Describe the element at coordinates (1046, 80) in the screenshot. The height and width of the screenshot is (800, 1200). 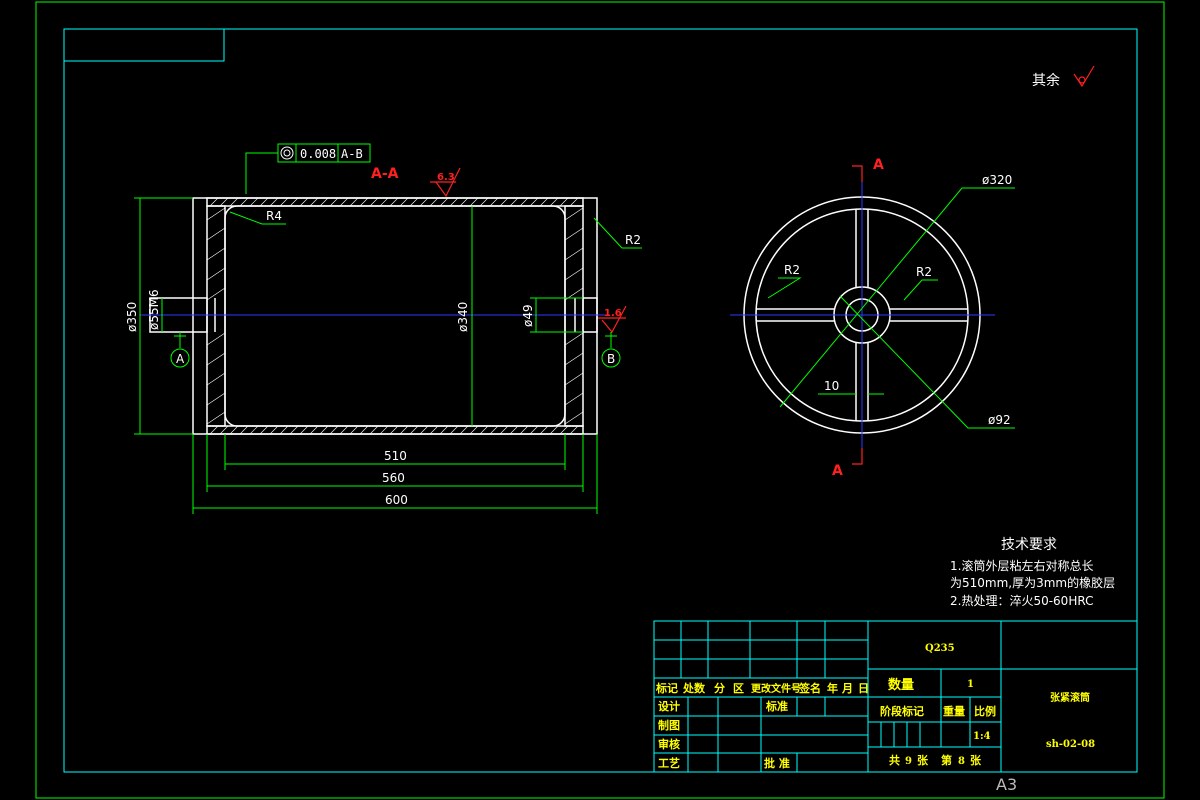
I see `surface-finish-label: 其余` at that location.